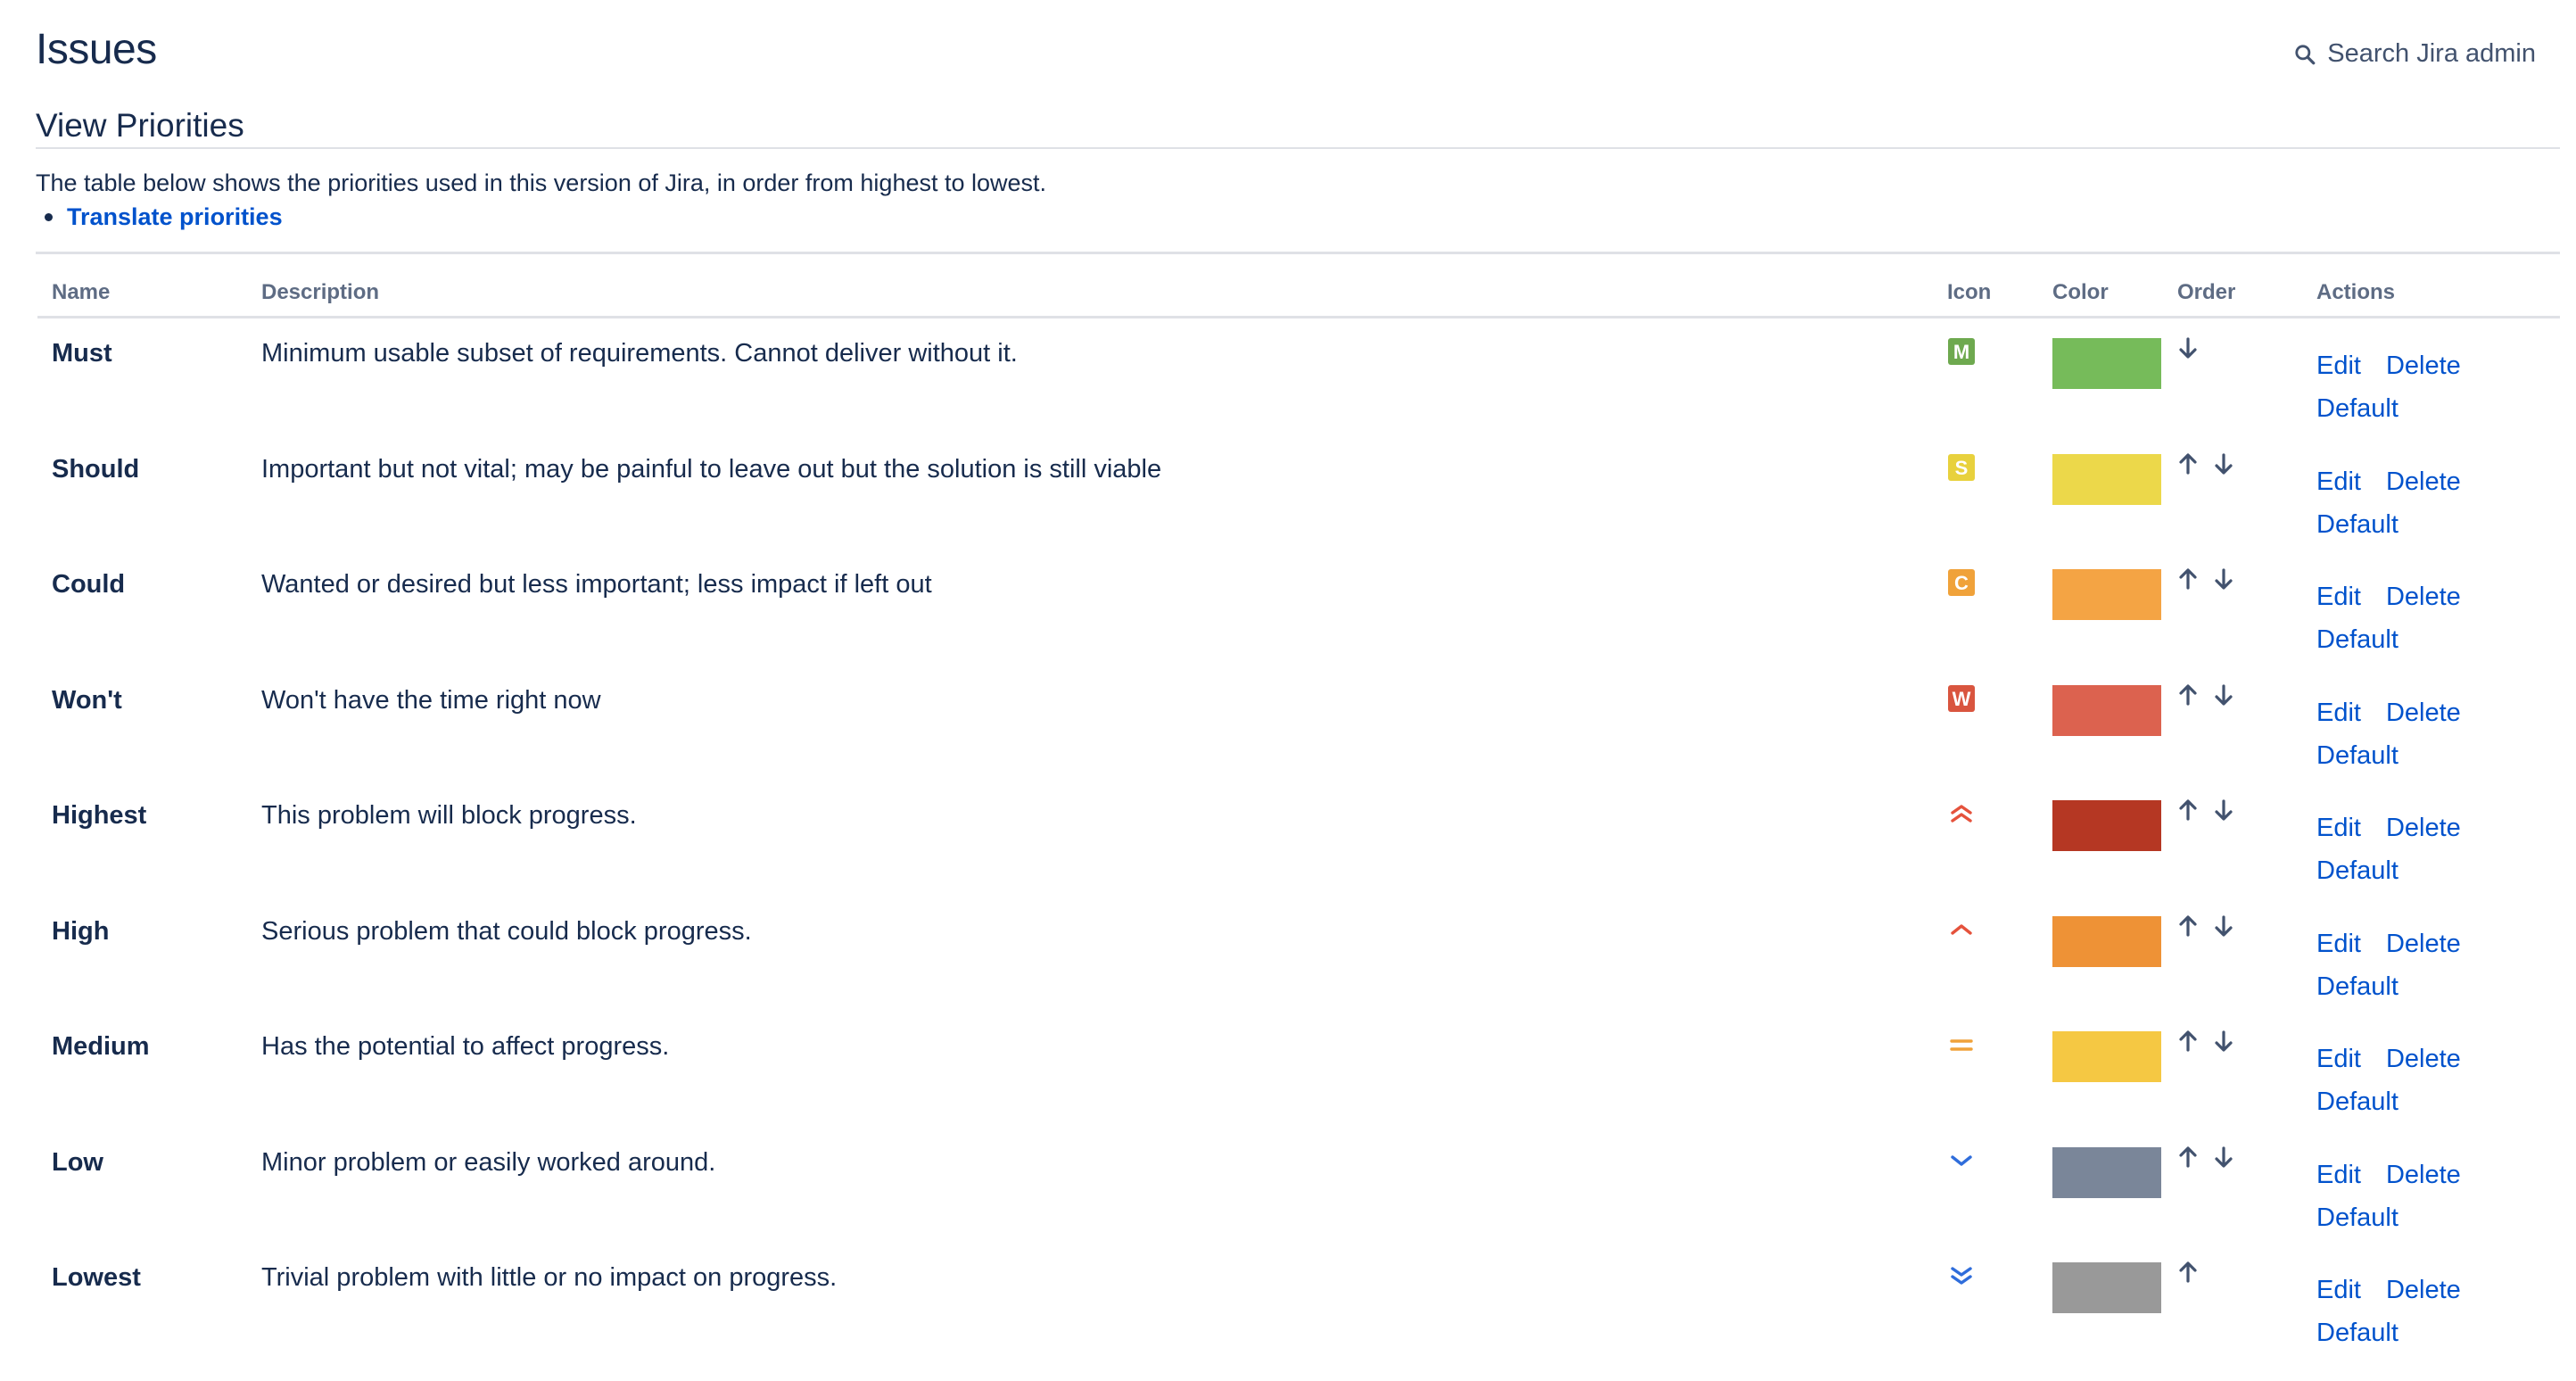  I want to click on letter-m-icon: M, so click(1962, 351).